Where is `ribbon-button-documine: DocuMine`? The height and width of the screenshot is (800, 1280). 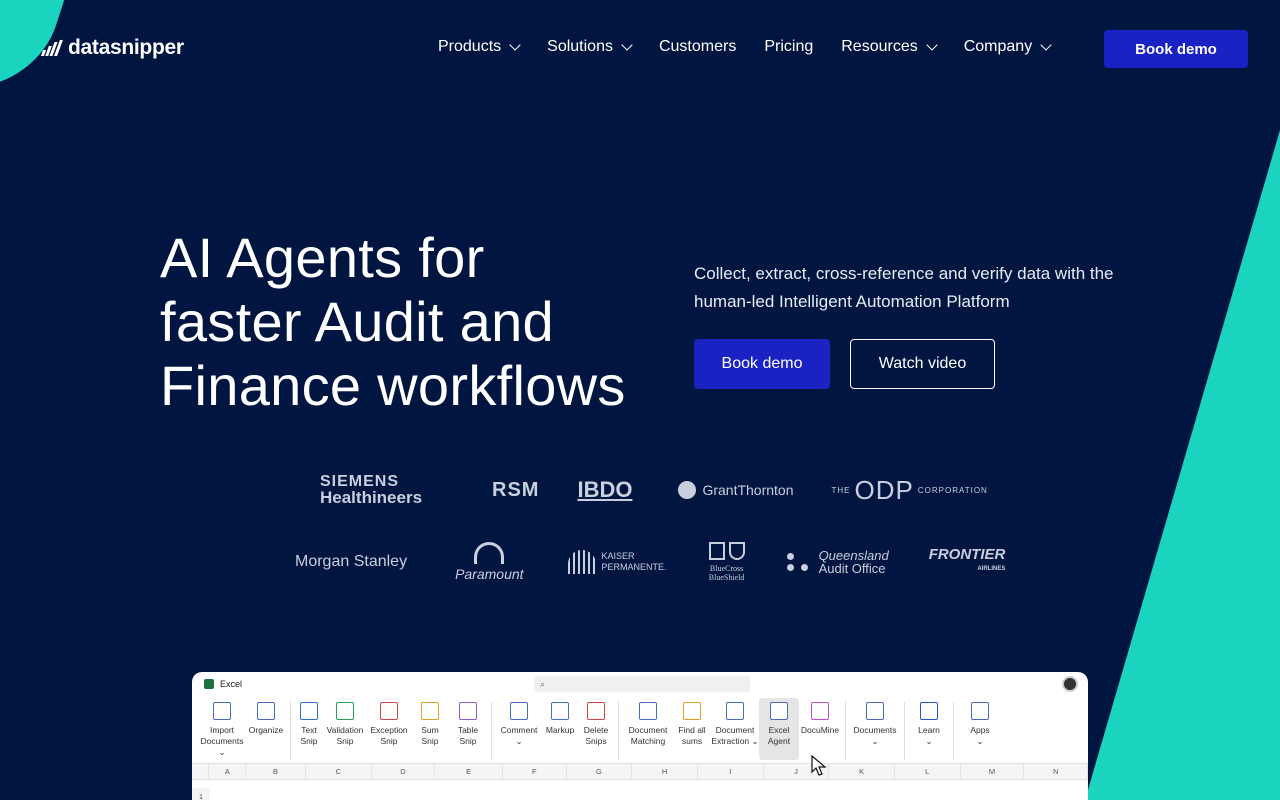
ribbon-button-documine: DocuMine is located at coordinates (820, 719).